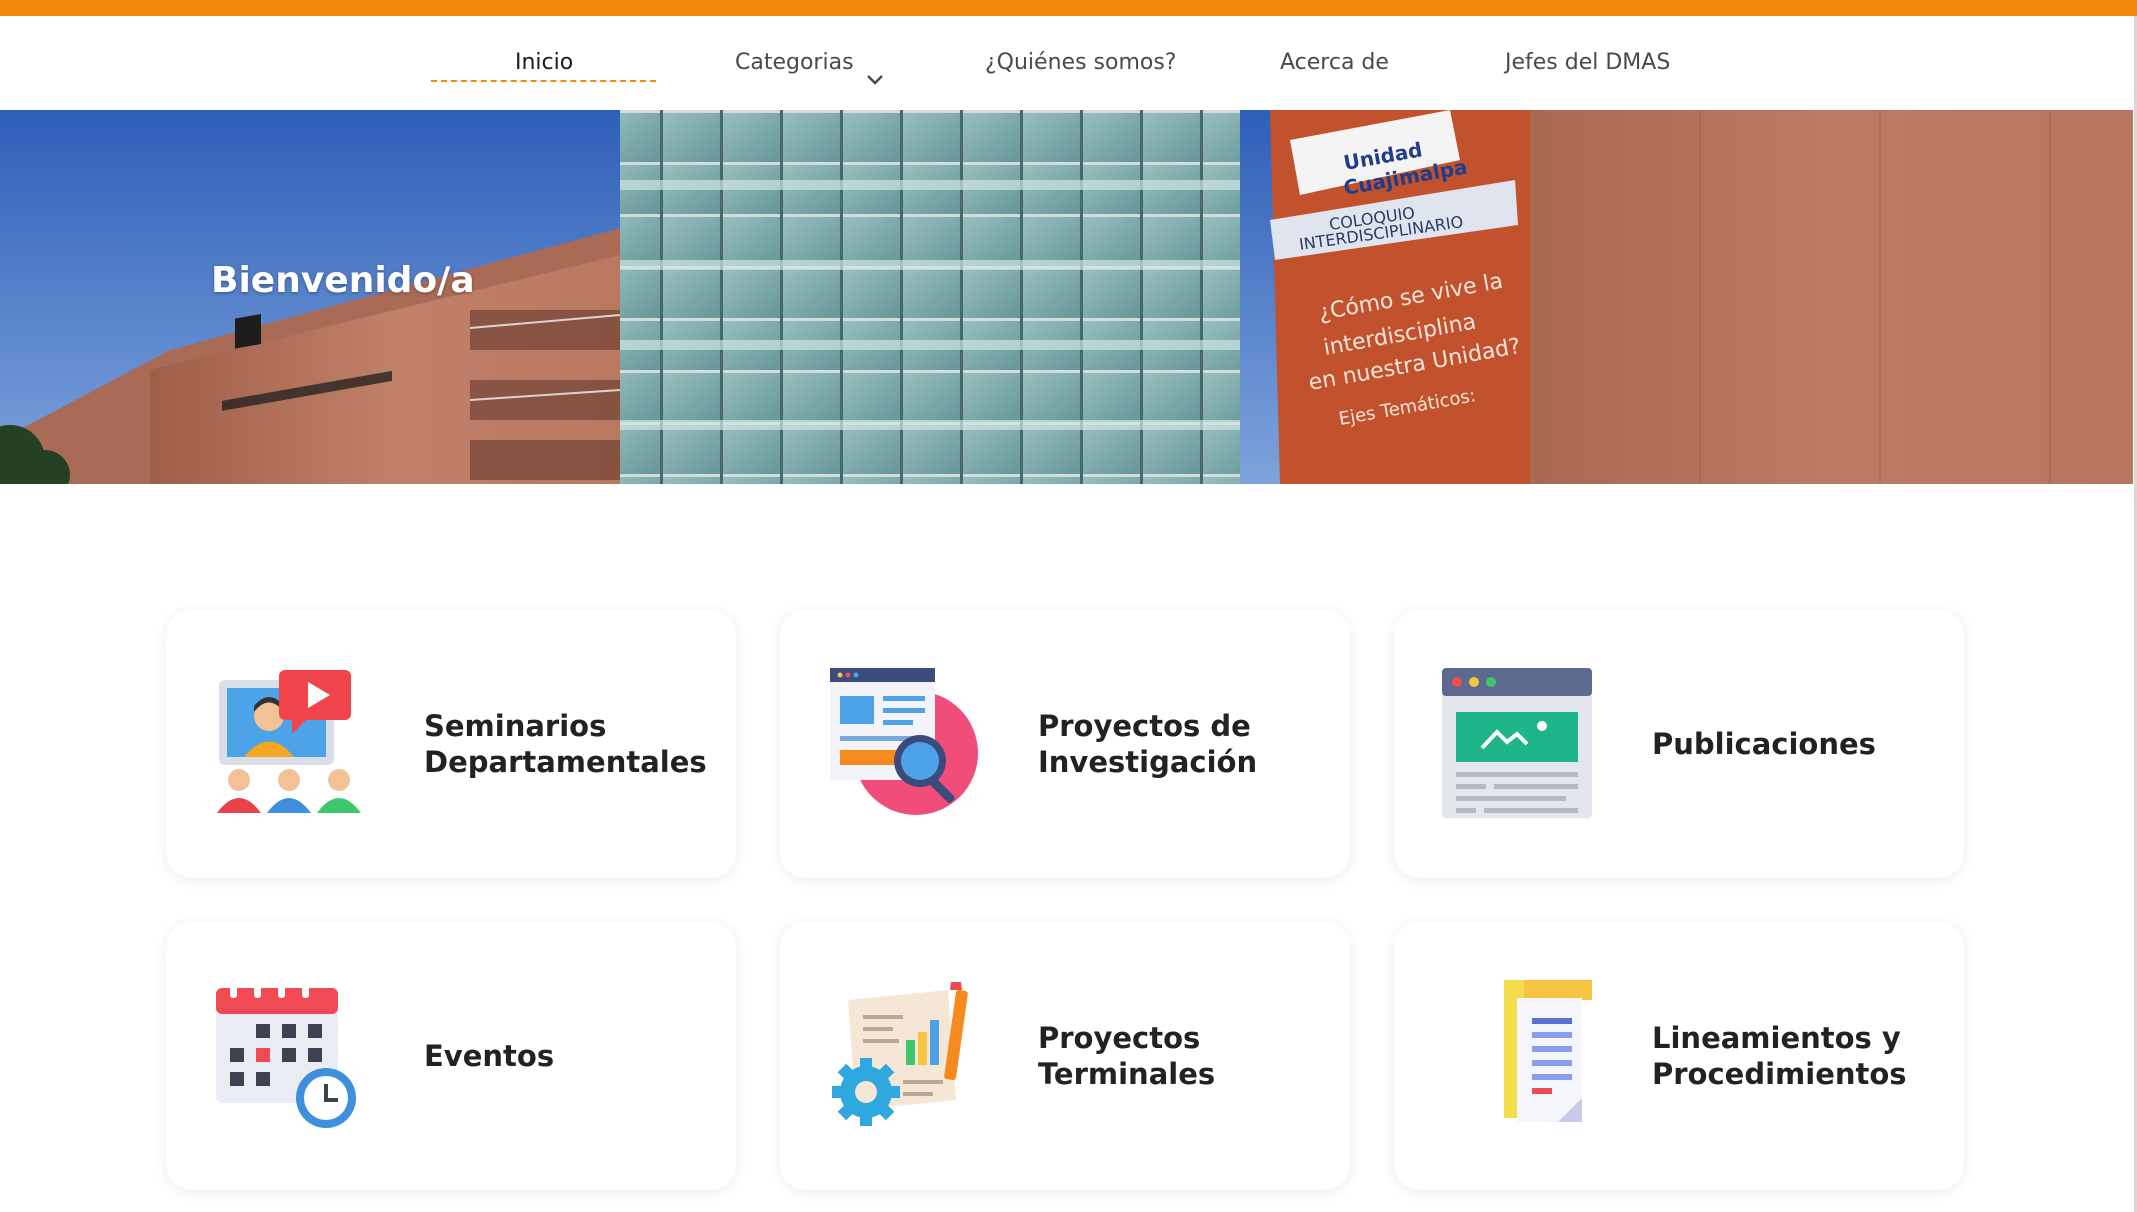 This screenshot has width=2137, height=1212. What do you see at coordinates (1548, 1051) in the screenshot?
I see `document-guidelines-icon` at bounding box center [1548, 1051].